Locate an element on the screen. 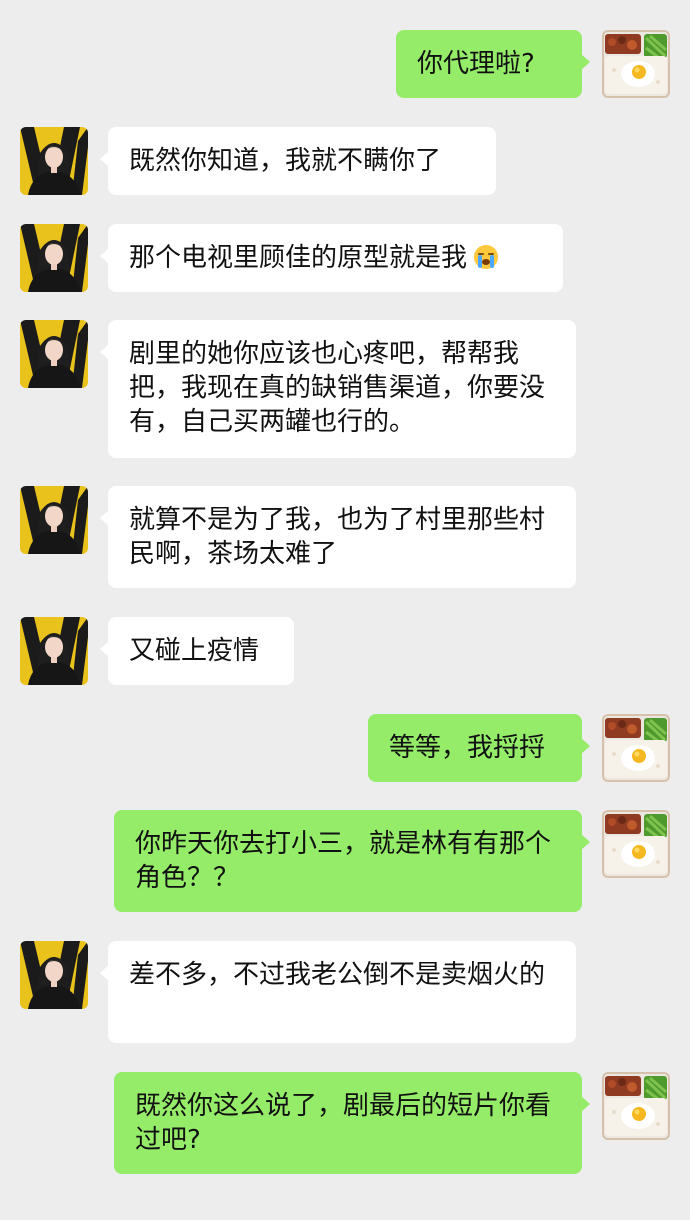  message-bubble: 既然你知道，我就不瞒你了 is located at coordinates (298, 161).